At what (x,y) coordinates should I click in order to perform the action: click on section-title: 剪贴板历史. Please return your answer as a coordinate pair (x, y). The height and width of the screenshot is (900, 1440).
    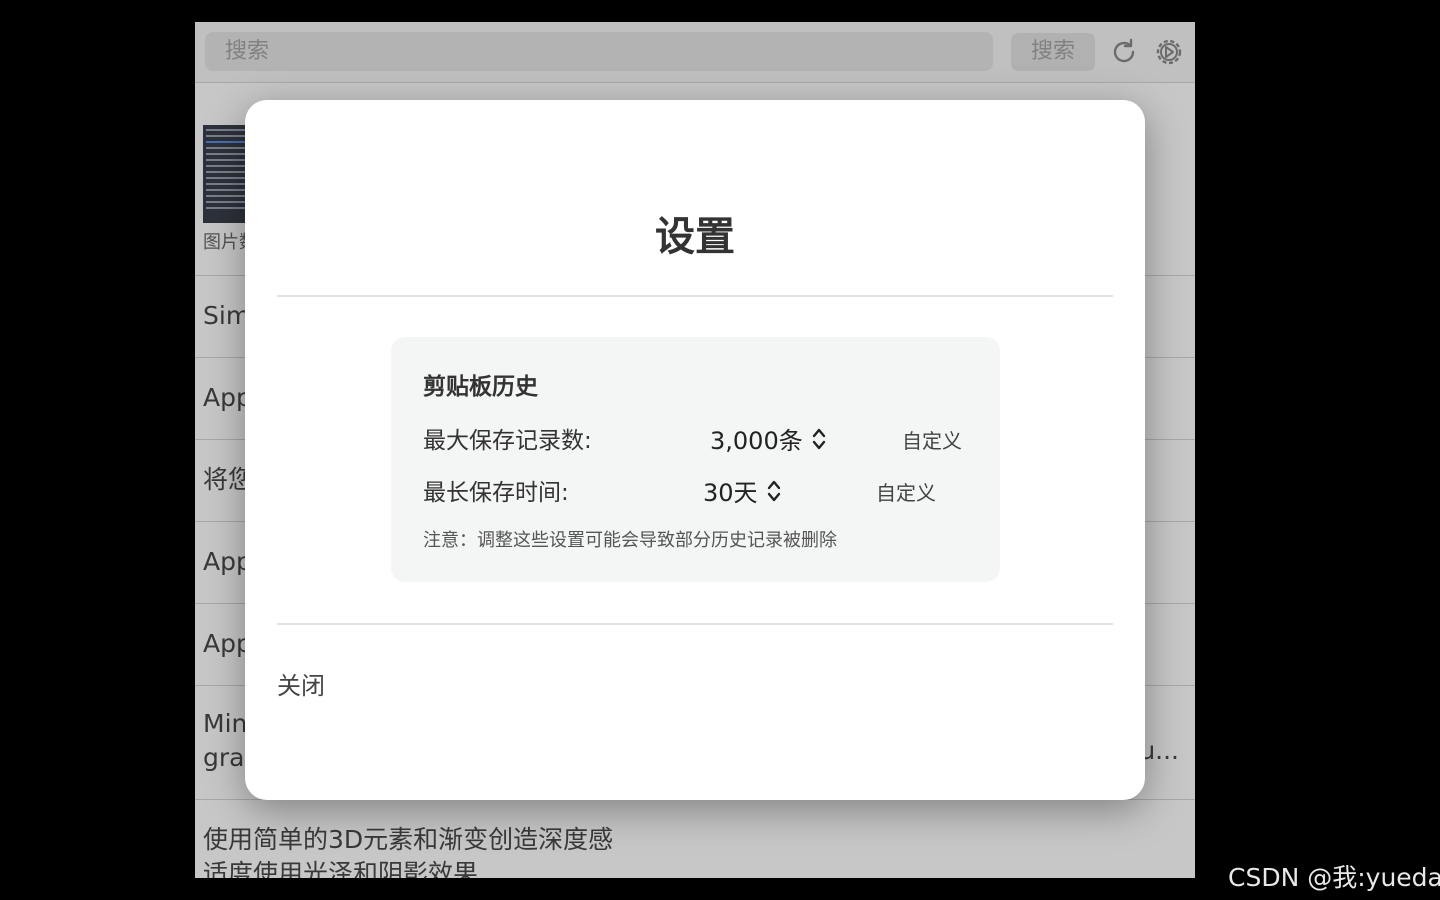
    Looking at the image, I should click on (480, 387).